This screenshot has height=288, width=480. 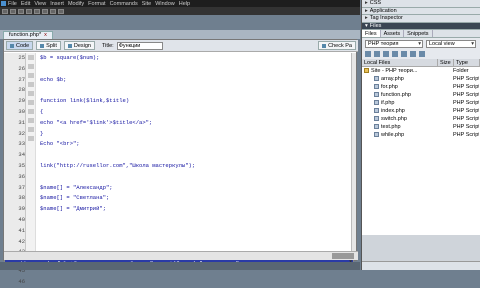 I want to click on line-number: 37, so click(x=21, y=187).